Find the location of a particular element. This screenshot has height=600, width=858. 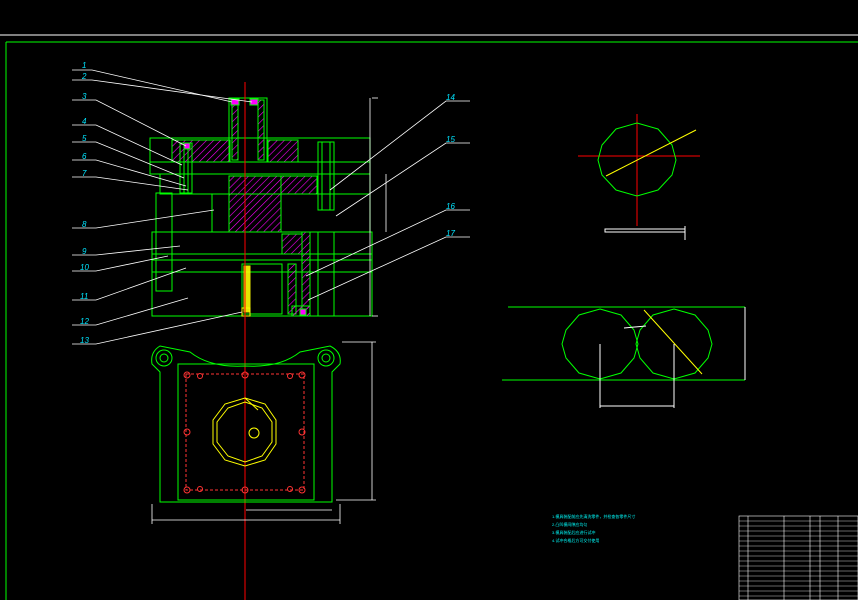

die-plate is located at coordinates (262, 243).